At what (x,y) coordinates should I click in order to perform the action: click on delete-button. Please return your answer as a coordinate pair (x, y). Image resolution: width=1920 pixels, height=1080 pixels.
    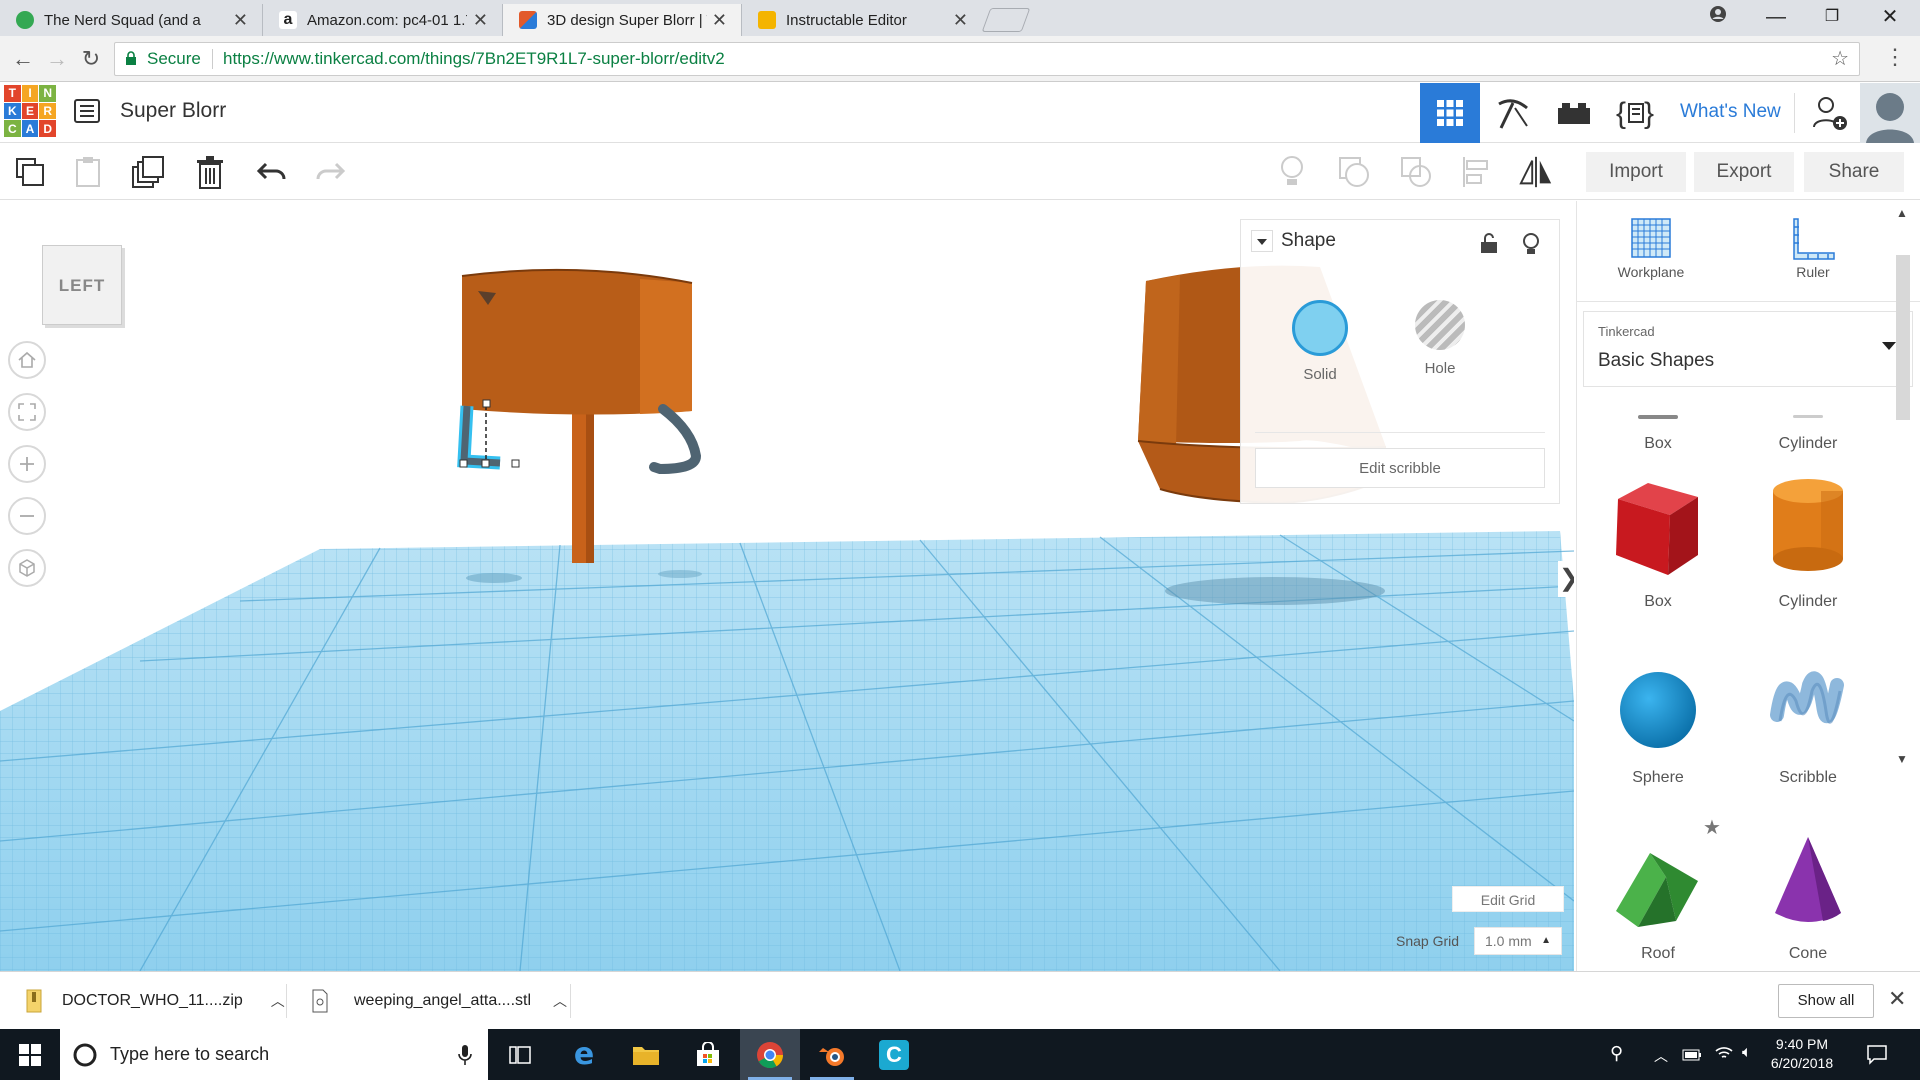
    Looking at the image, I should click on (210, 172).